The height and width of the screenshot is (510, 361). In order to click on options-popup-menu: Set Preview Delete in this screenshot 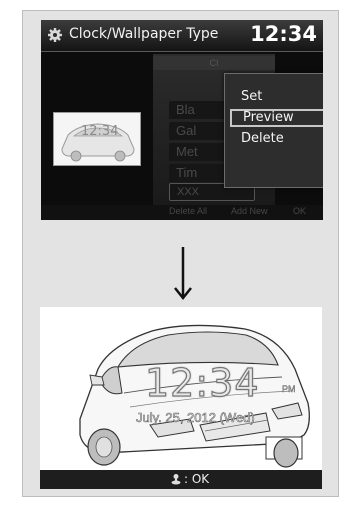, I will do `click(273, 130)`.